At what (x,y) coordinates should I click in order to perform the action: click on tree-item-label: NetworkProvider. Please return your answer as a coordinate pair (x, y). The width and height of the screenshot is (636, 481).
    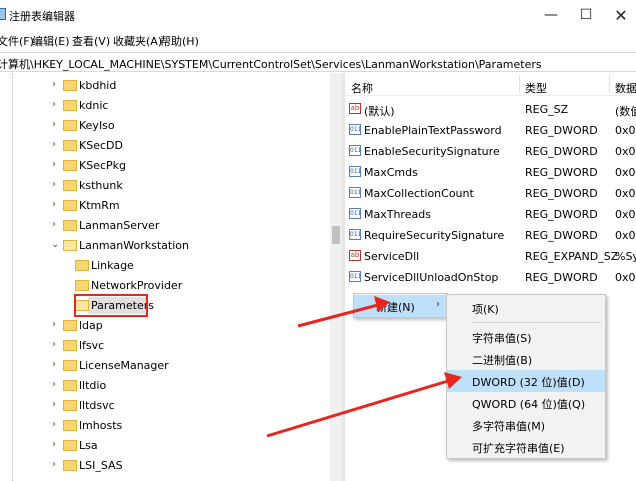
    Looking at the image, I should click on (137, 285).